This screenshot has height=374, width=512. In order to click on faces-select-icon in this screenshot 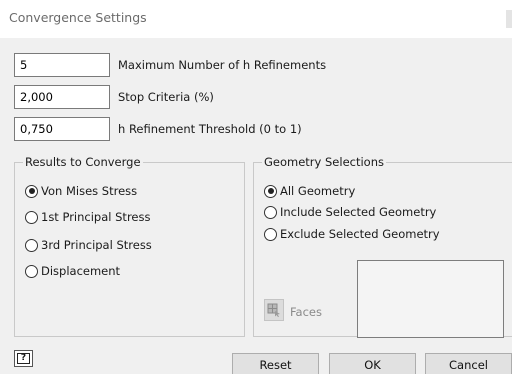, I will do `click(273, 310)`.